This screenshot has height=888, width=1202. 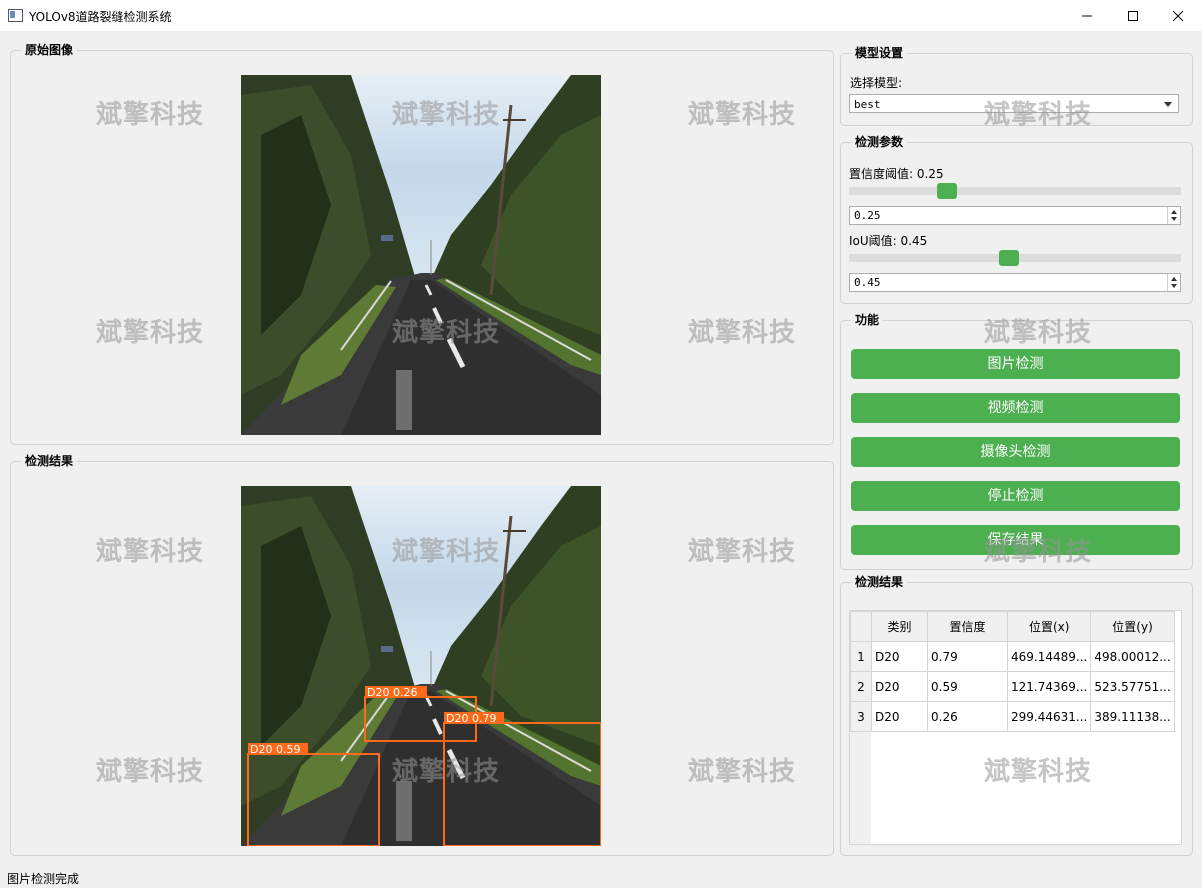 I want to click on save-results-button: 保存结果, so click(x=1015, y=540).